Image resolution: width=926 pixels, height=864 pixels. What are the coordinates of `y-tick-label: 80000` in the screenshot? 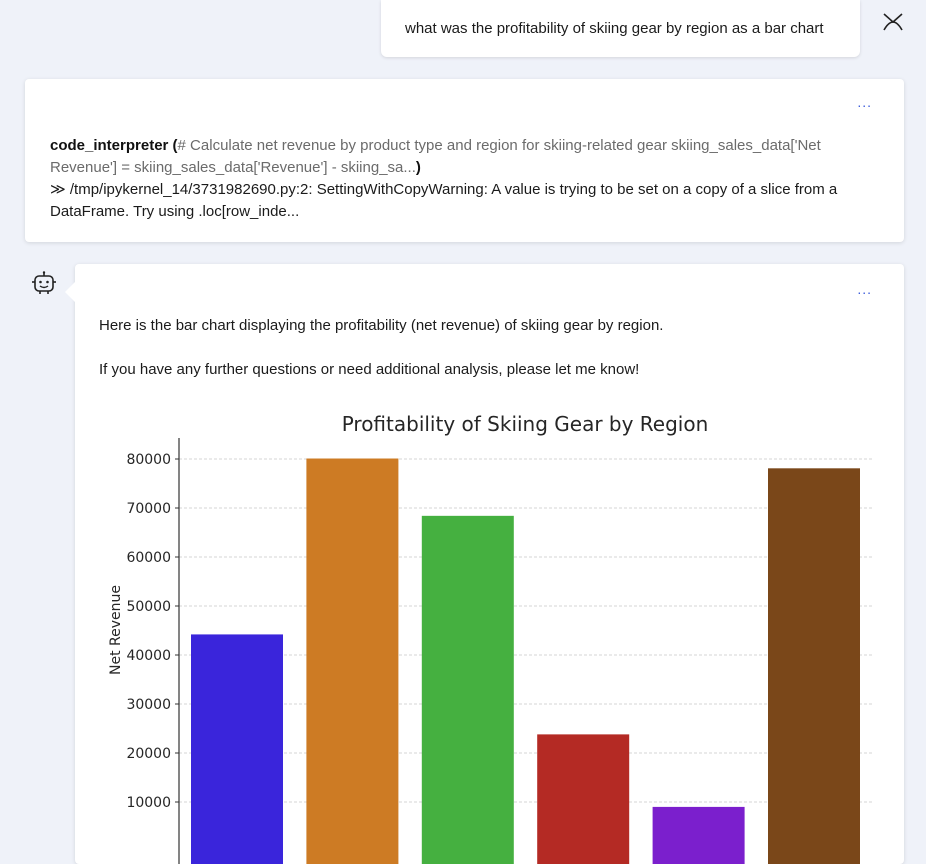 It's located at (148, 460).